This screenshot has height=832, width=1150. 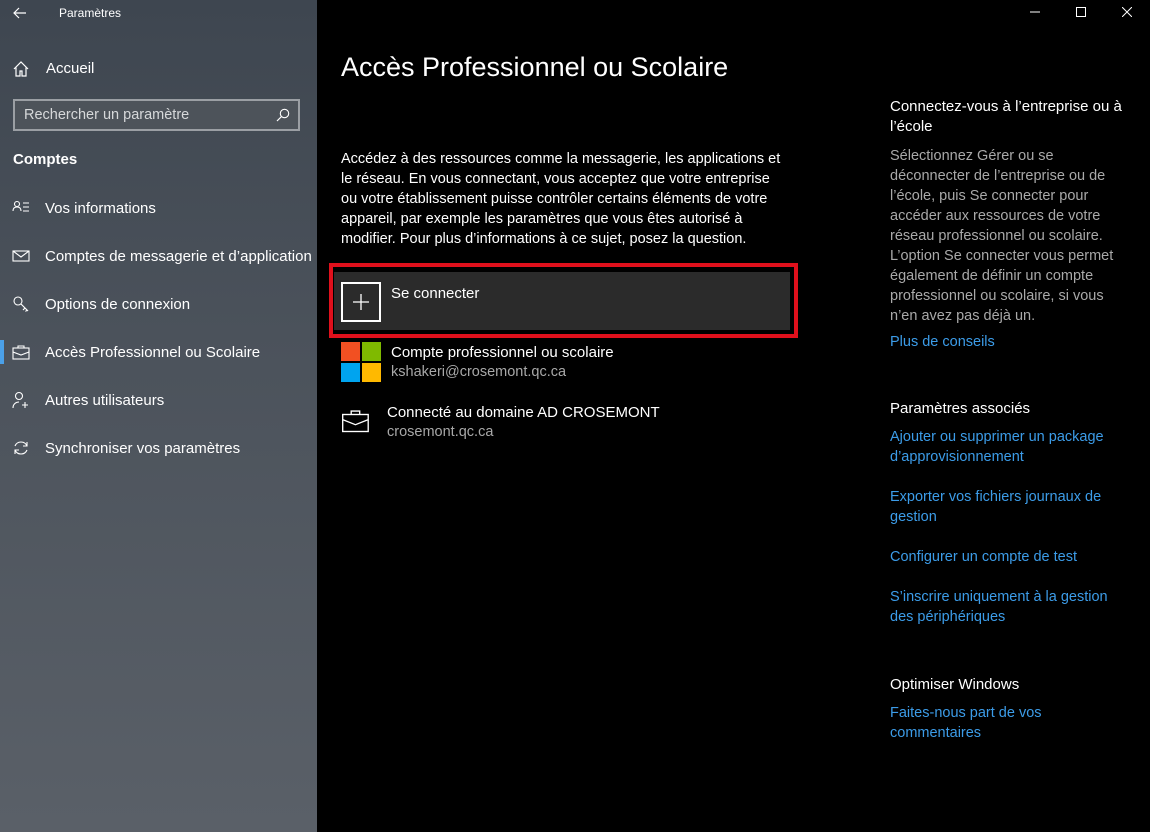 What do you see at coordinates (502, 352) in the screenshot?
I see `account-title: Compte professionnel ou scolaire` at bounding box center [502, 352].